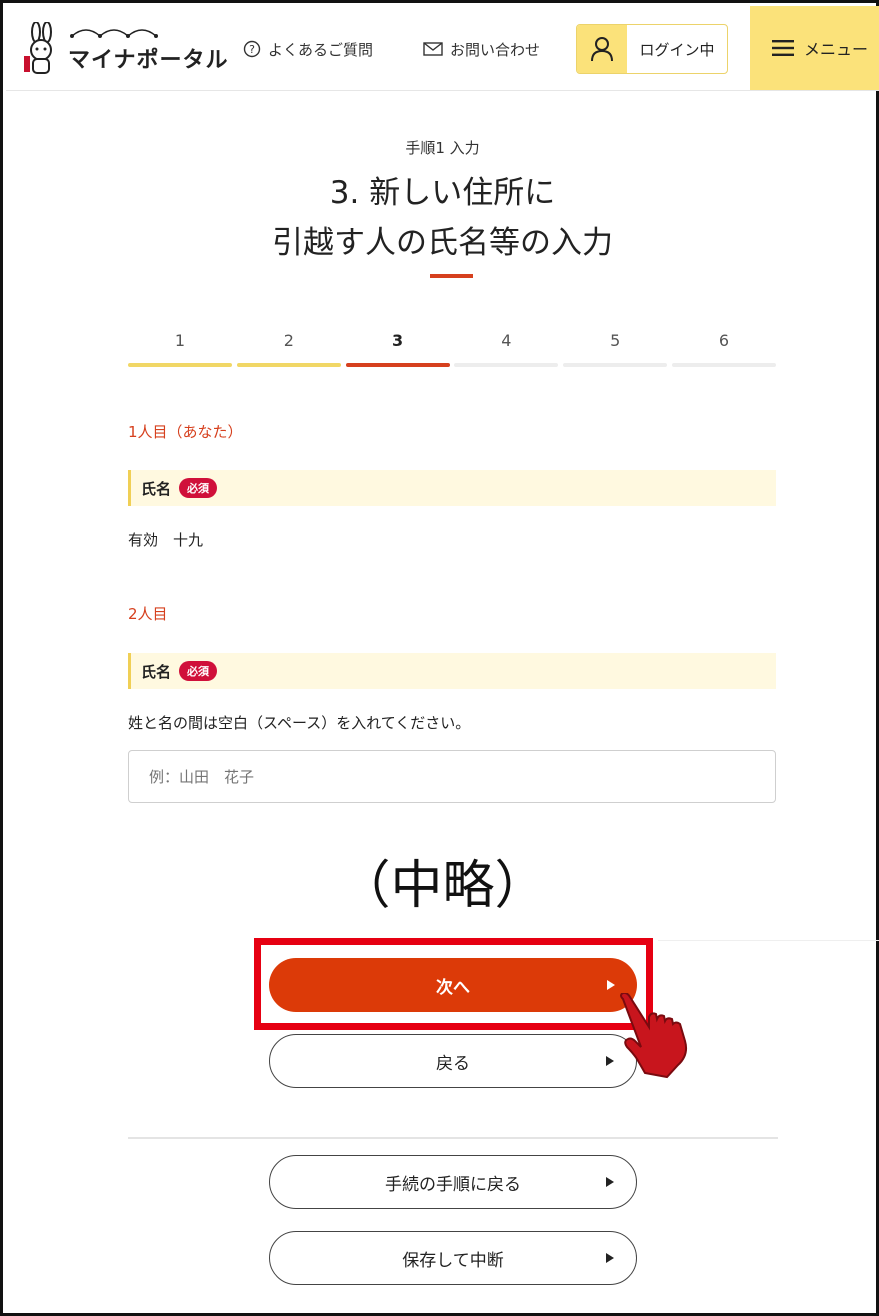  Describe the element at coordinates (602, 49) in the screenshot. I see `user-icon` at that location.